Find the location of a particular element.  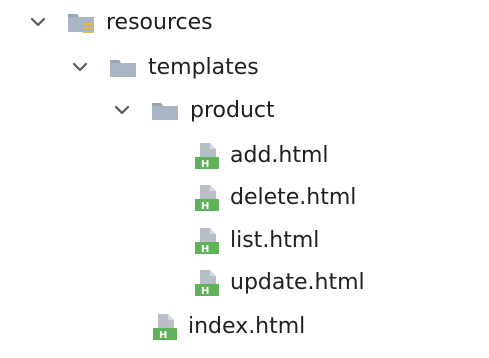

tree-item-add-html: H add.html is located at coordinates (244, 157).